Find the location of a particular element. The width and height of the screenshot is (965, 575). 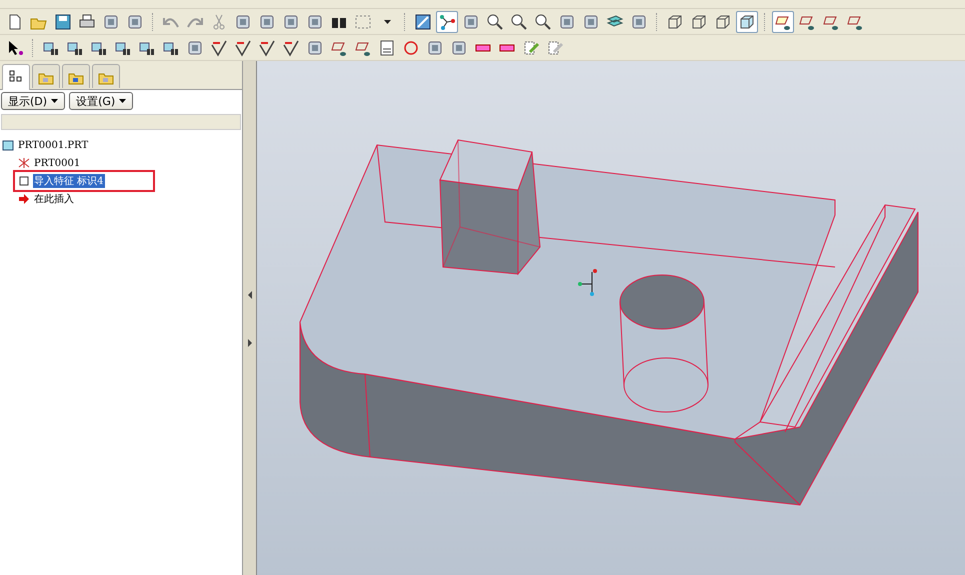

balloon-icon is located at coordinates (411, 47).